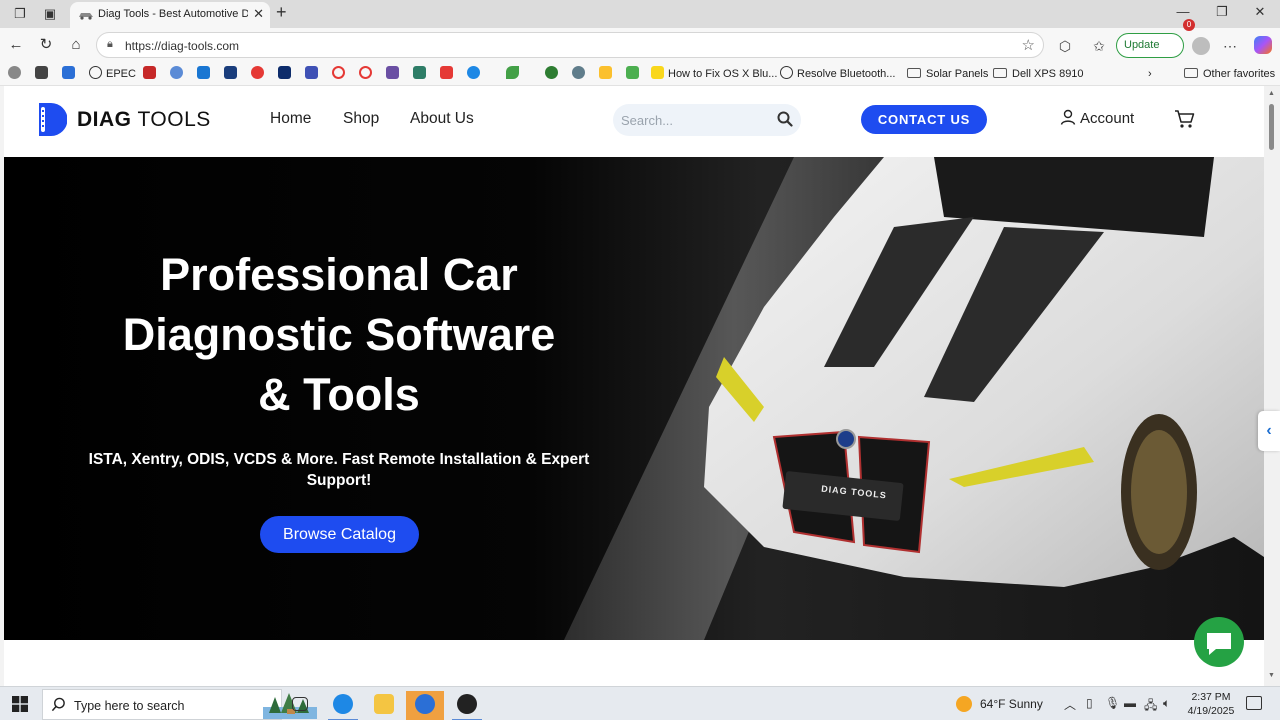  I want to click on system-clock: 2:37 PM 4/19/2025, so click(1211, 704).